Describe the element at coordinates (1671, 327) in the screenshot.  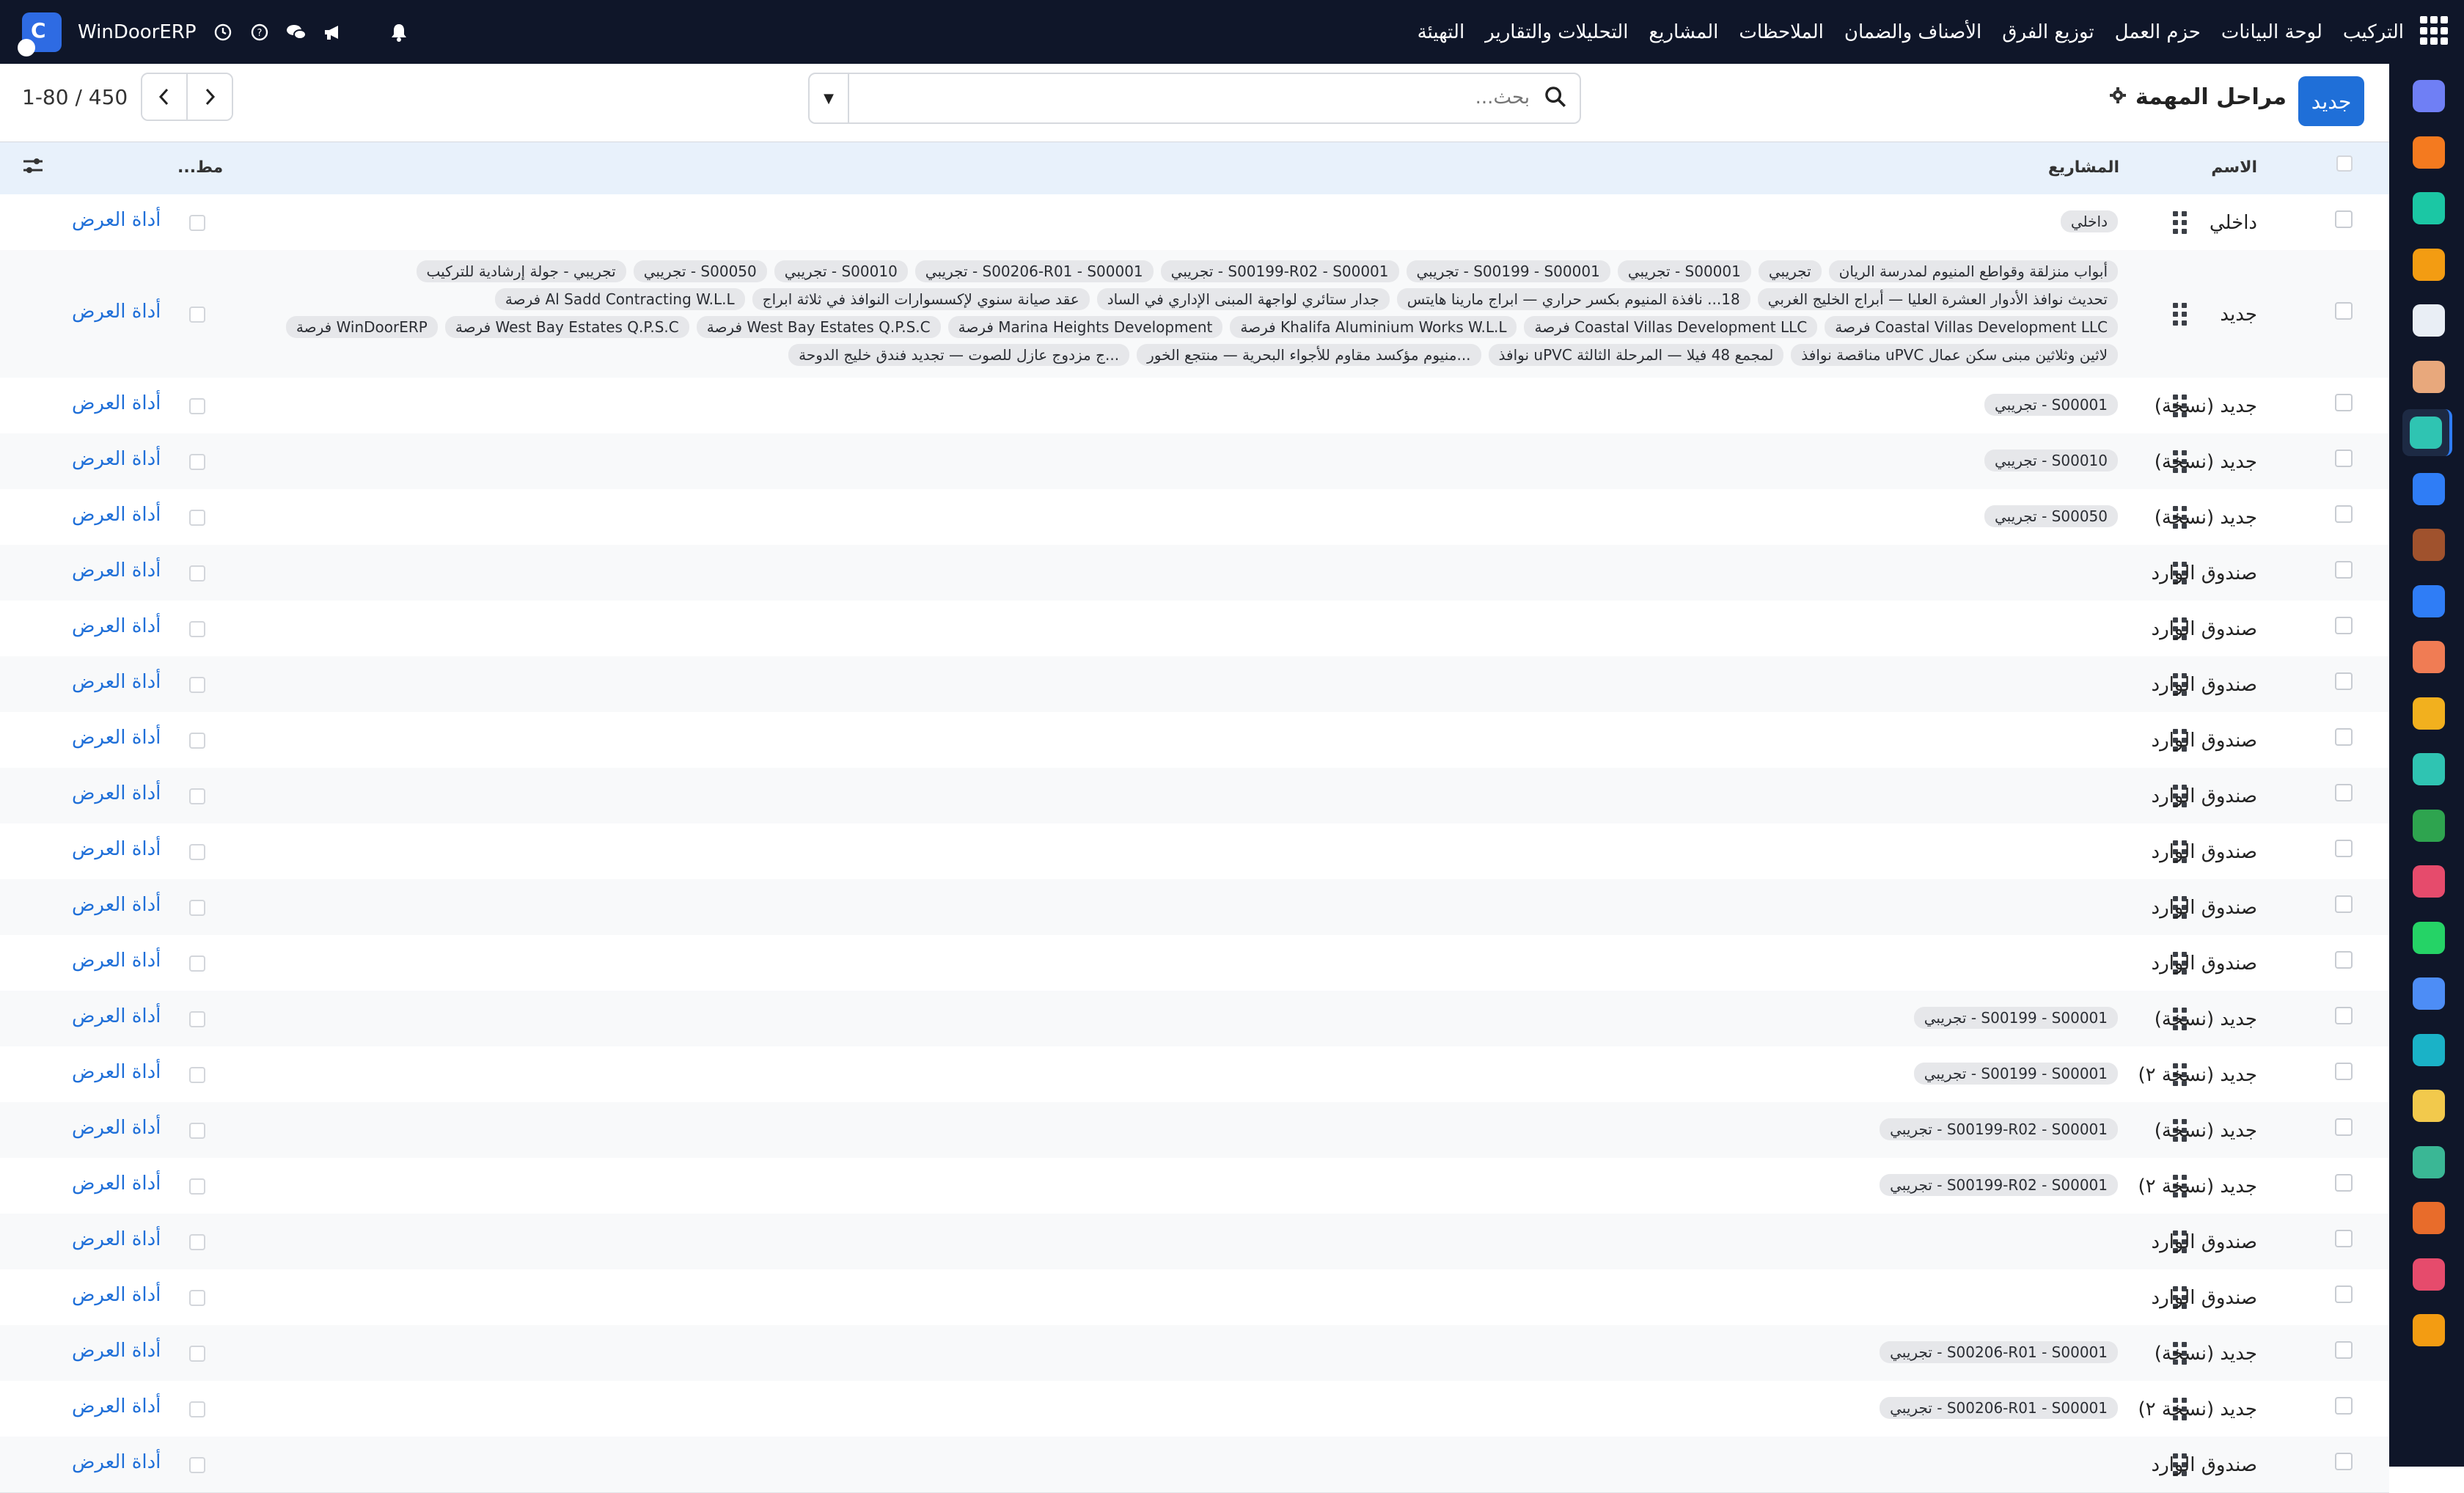
I see `project-tag: Coastal Villas Development LLC فرصة` at that location.